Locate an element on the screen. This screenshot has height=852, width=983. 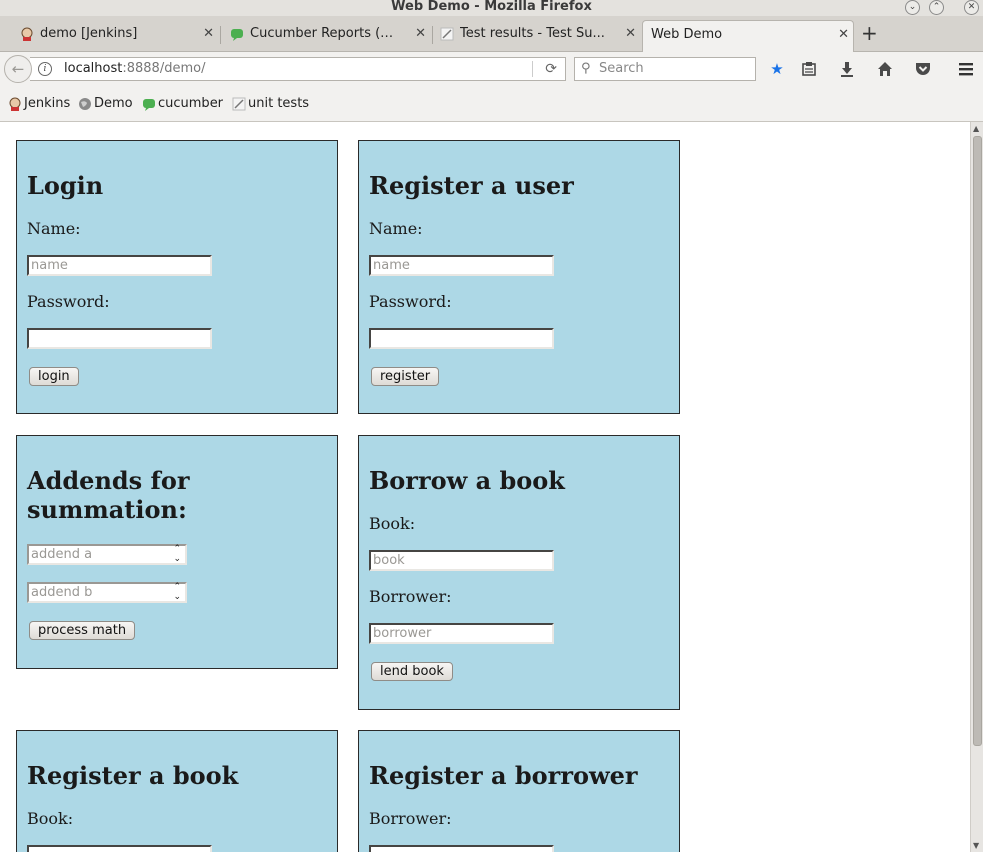
register-name-input is located at coordinates (461, 265).